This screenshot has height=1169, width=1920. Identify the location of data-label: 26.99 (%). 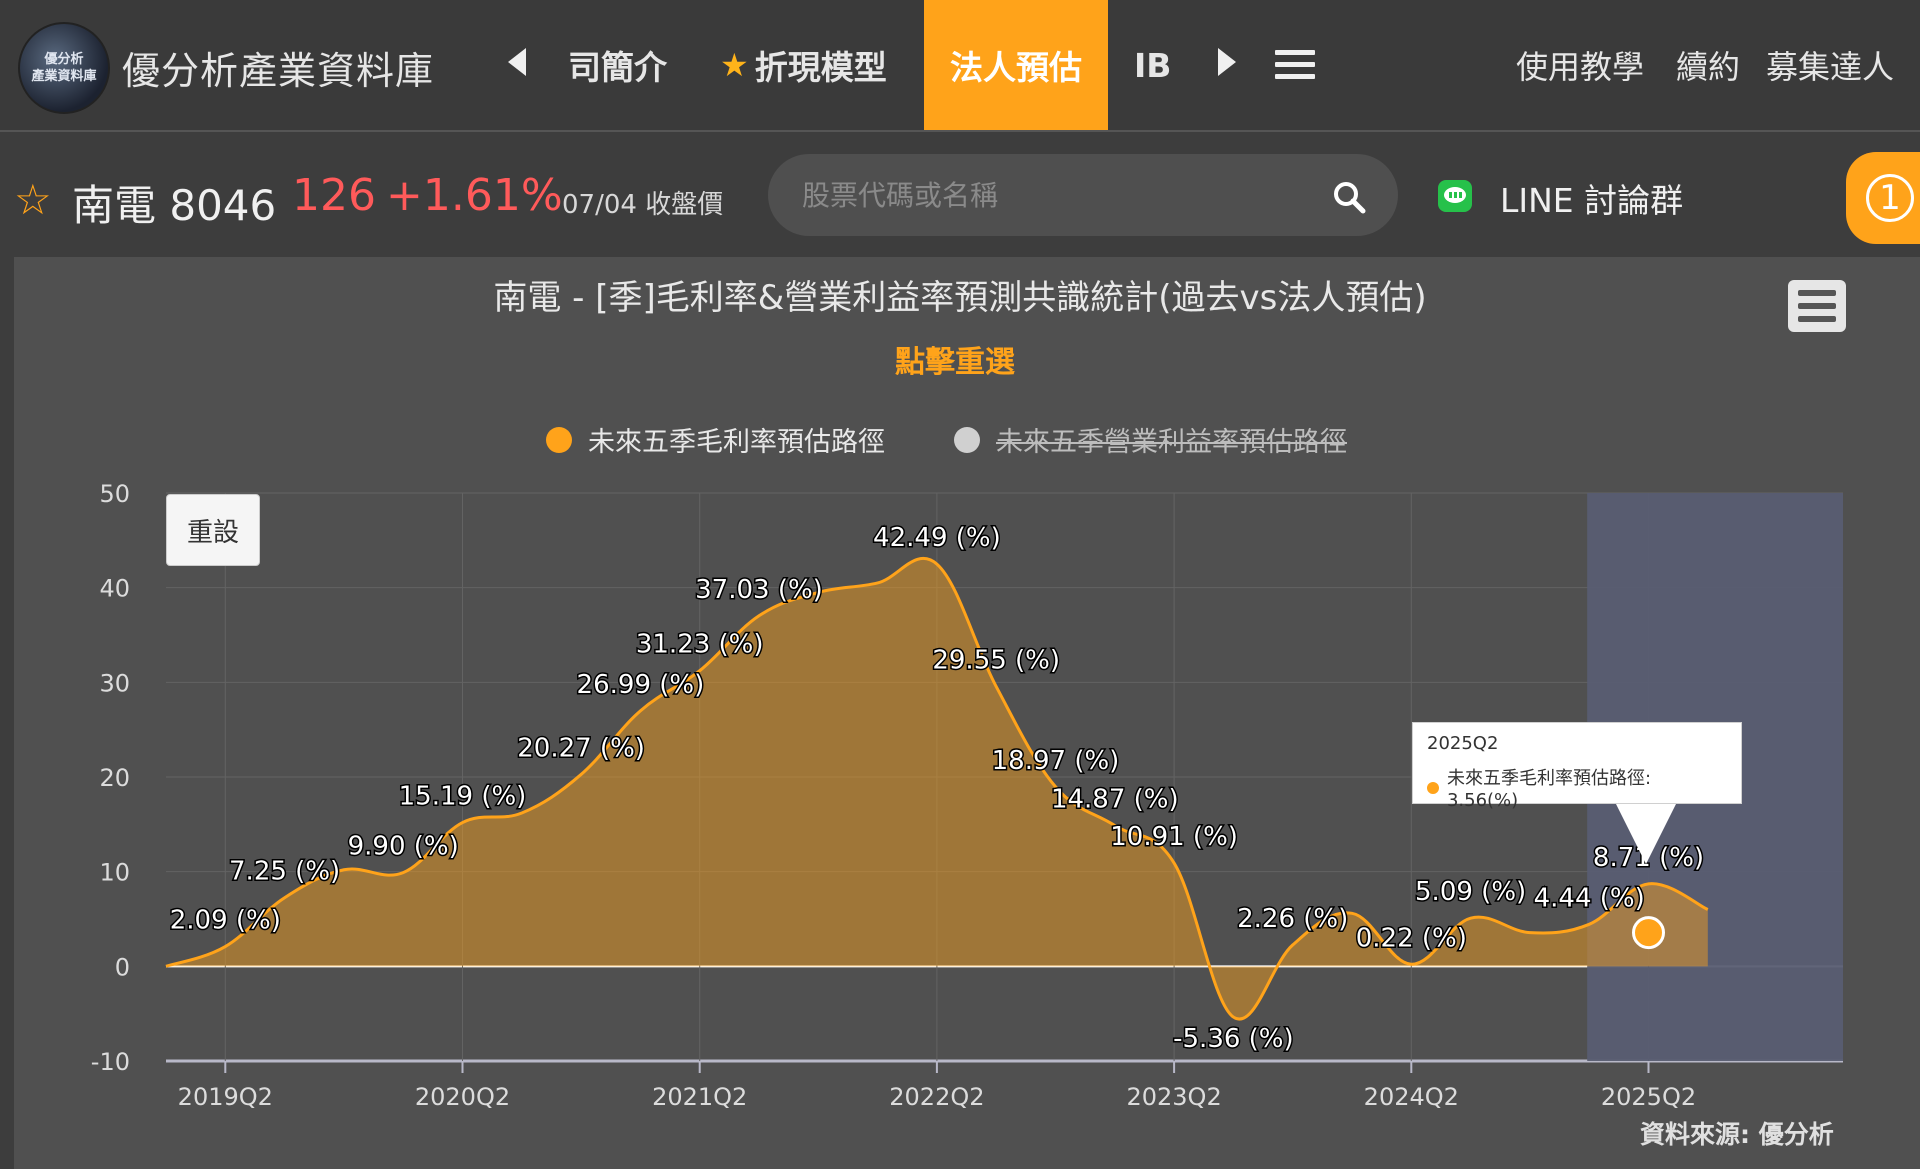
(641, 685).